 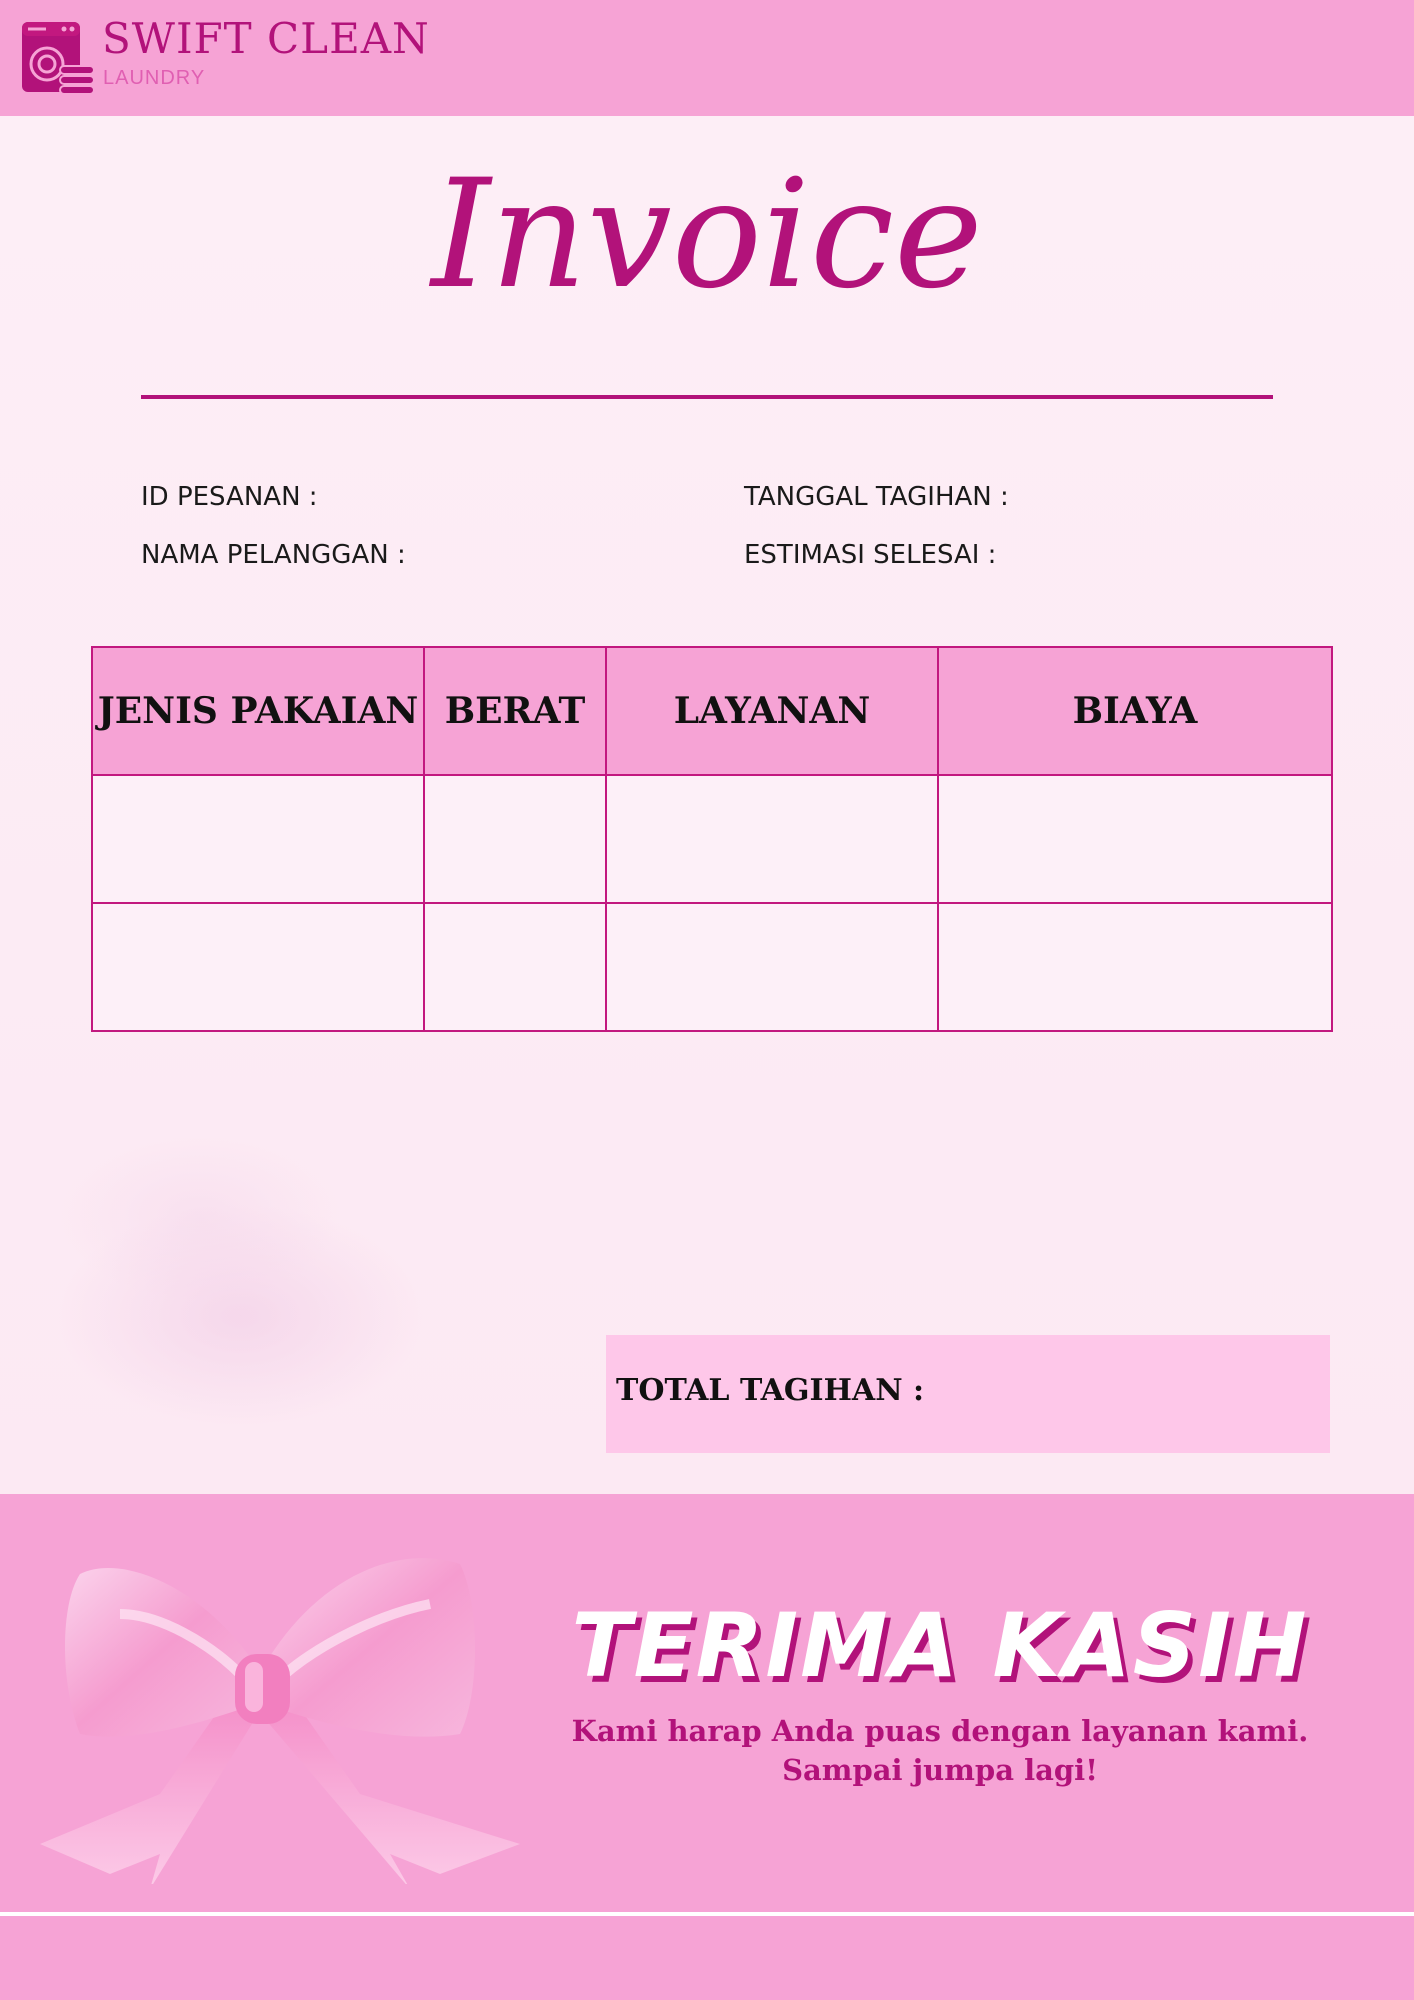 What do you see at coordinates (266, 38) in the screenshot?
I see `brand-name: SWIFT CLEAN` at bounding box center [266, 38].